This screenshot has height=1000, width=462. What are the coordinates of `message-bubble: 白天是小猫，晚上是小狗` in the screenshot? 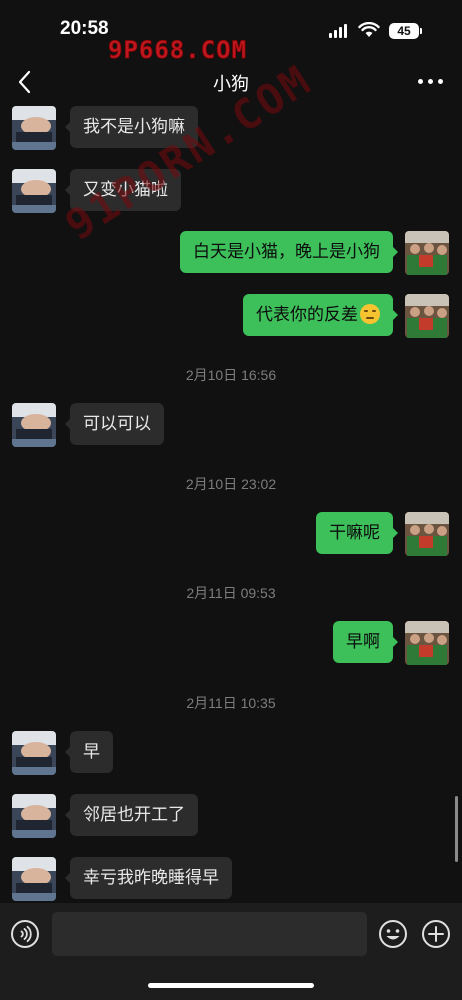 It's located at (289, 252).